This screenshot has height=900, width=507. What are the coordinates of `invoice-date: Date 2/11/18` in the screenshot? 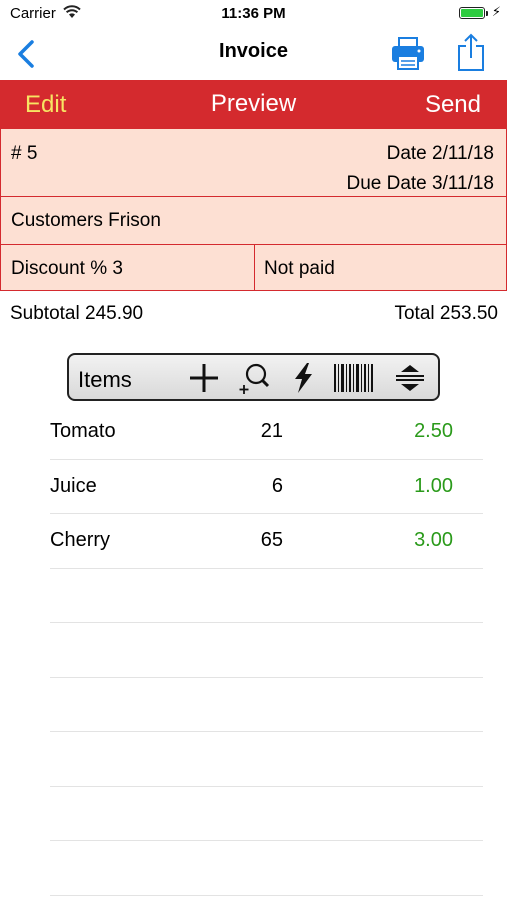 It's located at (440, 153).